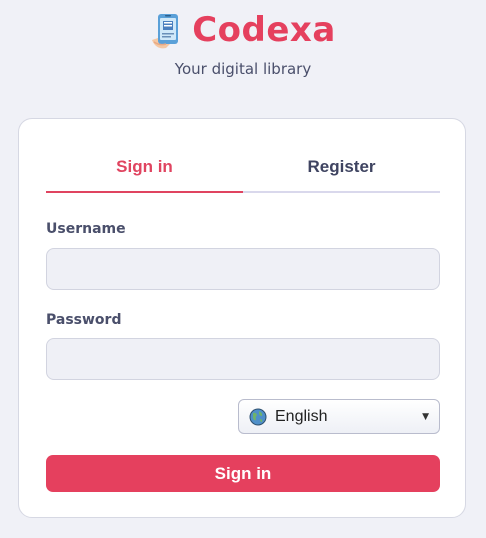 This screenshot has height=538, width=486. Describe the element at coordinates (144, 171) in the screenshot. I see `tab-sign-in: Sign in` at that location.